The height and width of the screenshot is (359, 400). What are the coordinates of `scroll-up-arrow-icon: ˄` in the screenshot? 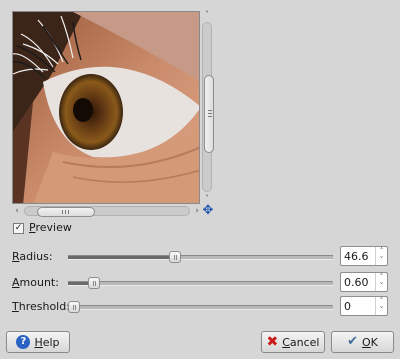 It's located at (207, 15).